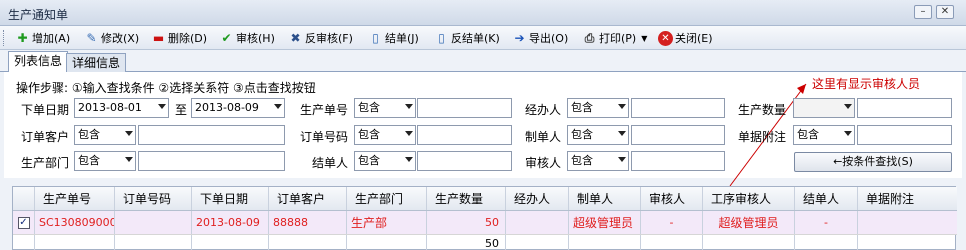 Image resolution: width=966 pixels, height=250 pixels. What do you see at coordinates (678, 108) in the screenshot?
I see `handler-input` at bounding box center [678, 108].